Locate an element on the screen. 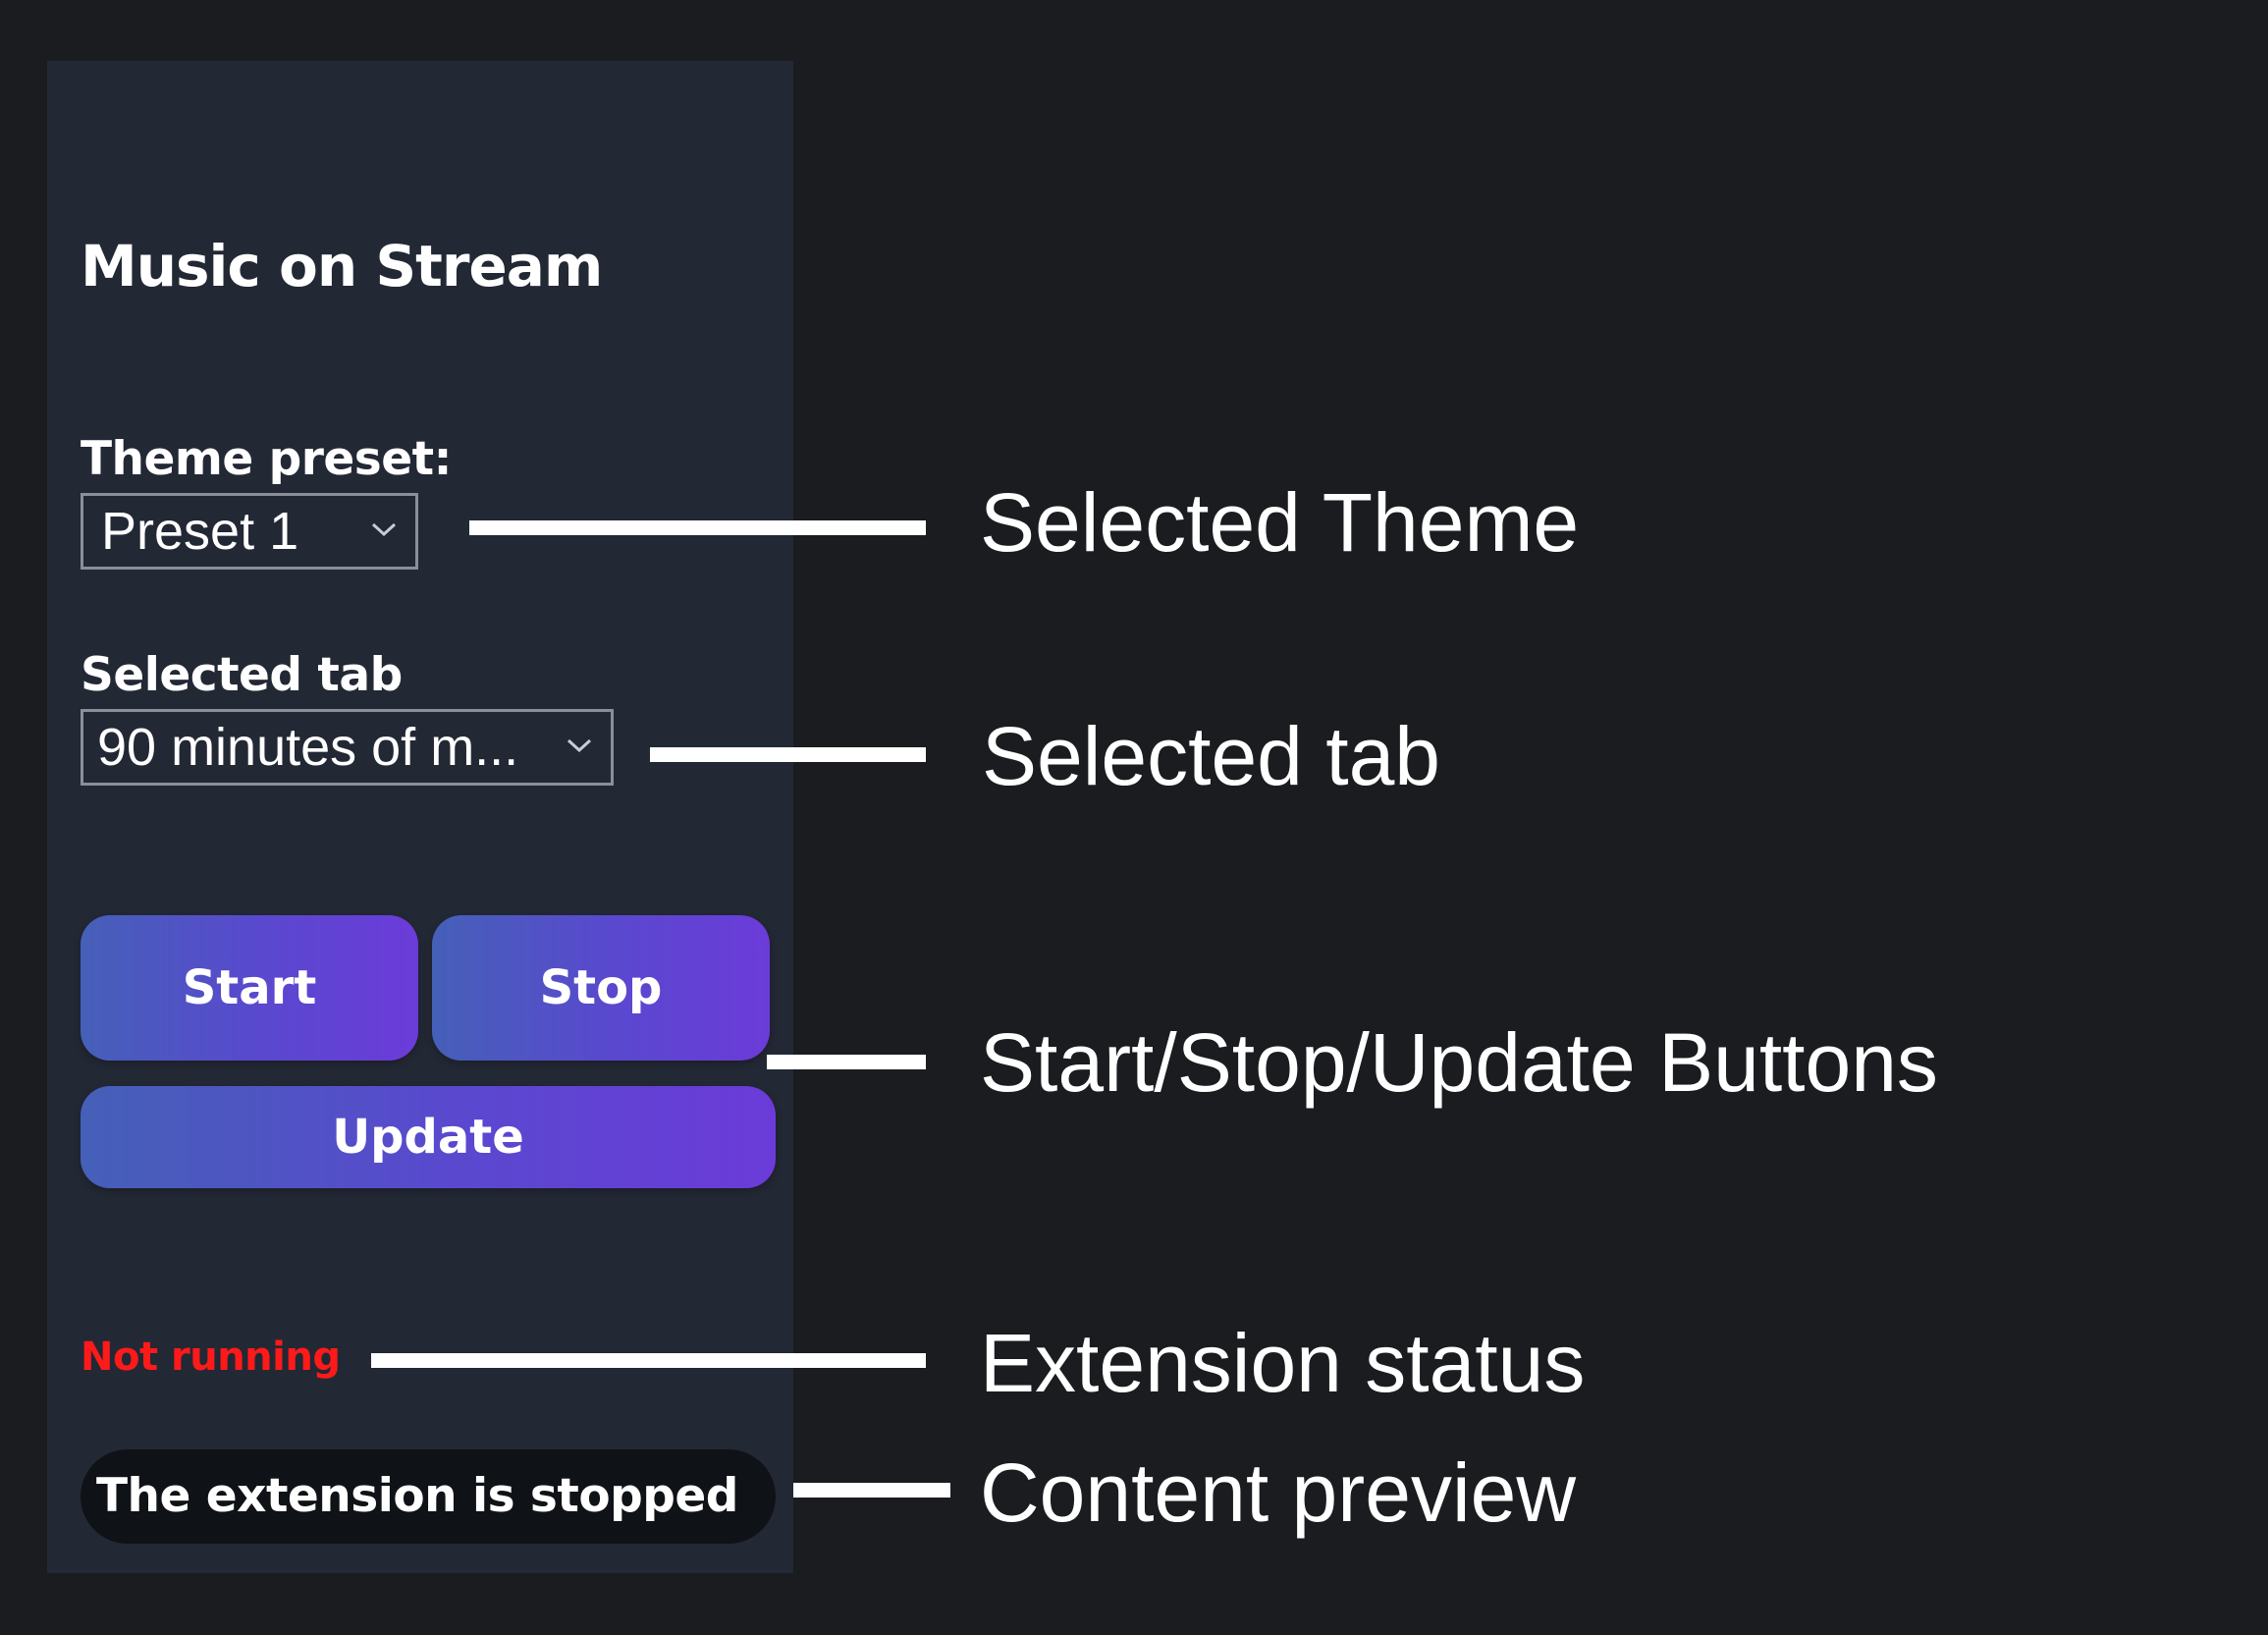 The image size is (2268, 1635). annotation-content-preview: Content preview is located at coordinates (1278, 1492).